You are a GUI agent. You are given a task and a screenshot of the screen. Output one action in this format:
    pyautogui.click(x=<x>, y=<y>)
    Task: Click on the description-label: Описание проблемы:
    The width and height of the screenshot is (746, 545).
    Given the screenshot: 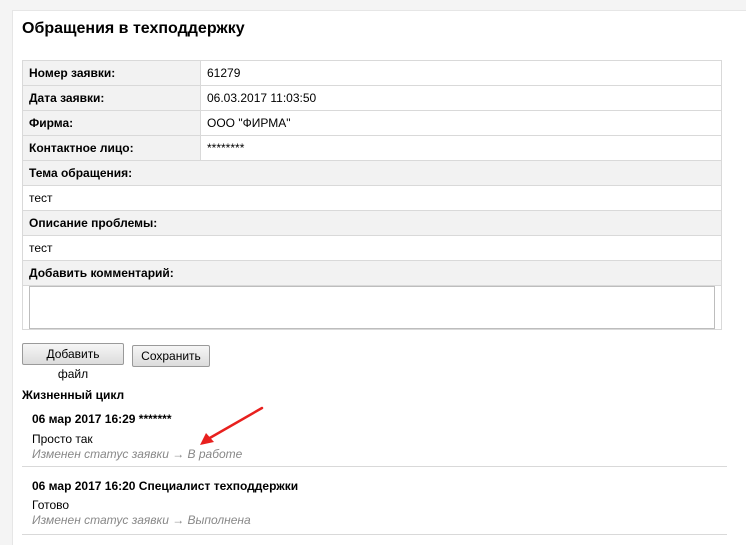 What is the action you would take?
    pyautogui.click(x=372, y=223)
    